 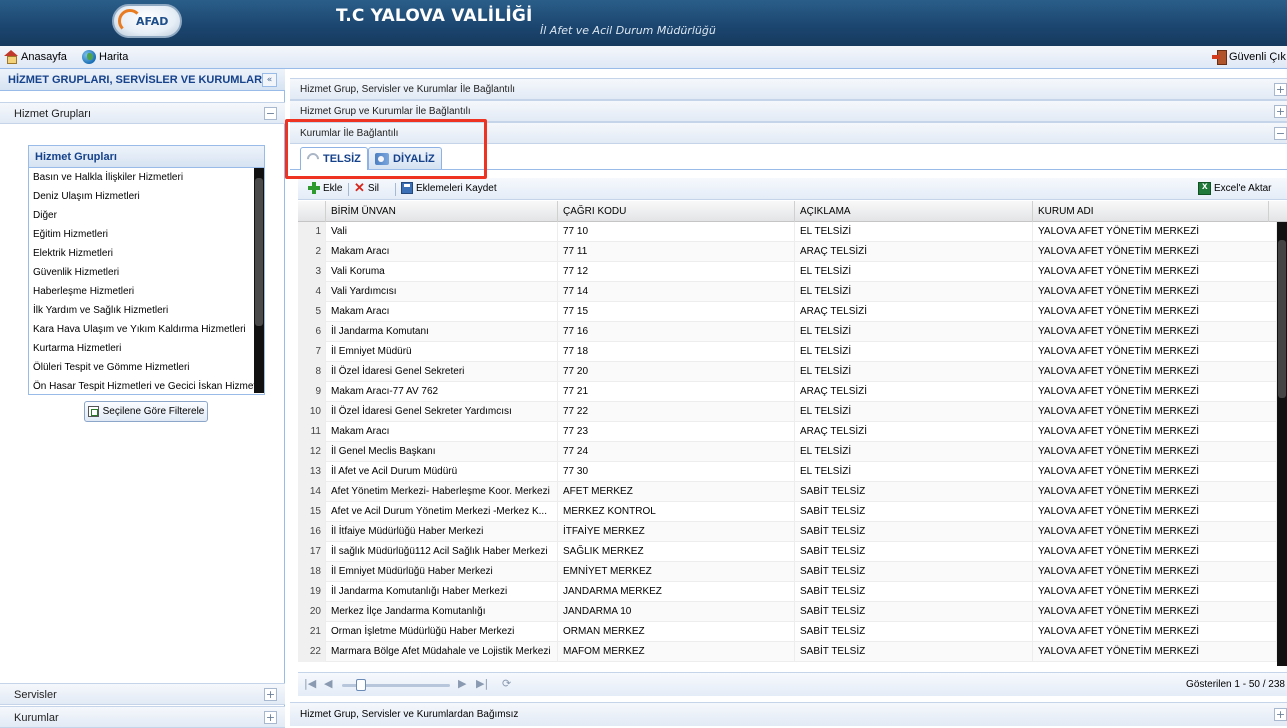 I want to click on accordion-kurumlar: Kurumlar +, so click(x=142, y=717).